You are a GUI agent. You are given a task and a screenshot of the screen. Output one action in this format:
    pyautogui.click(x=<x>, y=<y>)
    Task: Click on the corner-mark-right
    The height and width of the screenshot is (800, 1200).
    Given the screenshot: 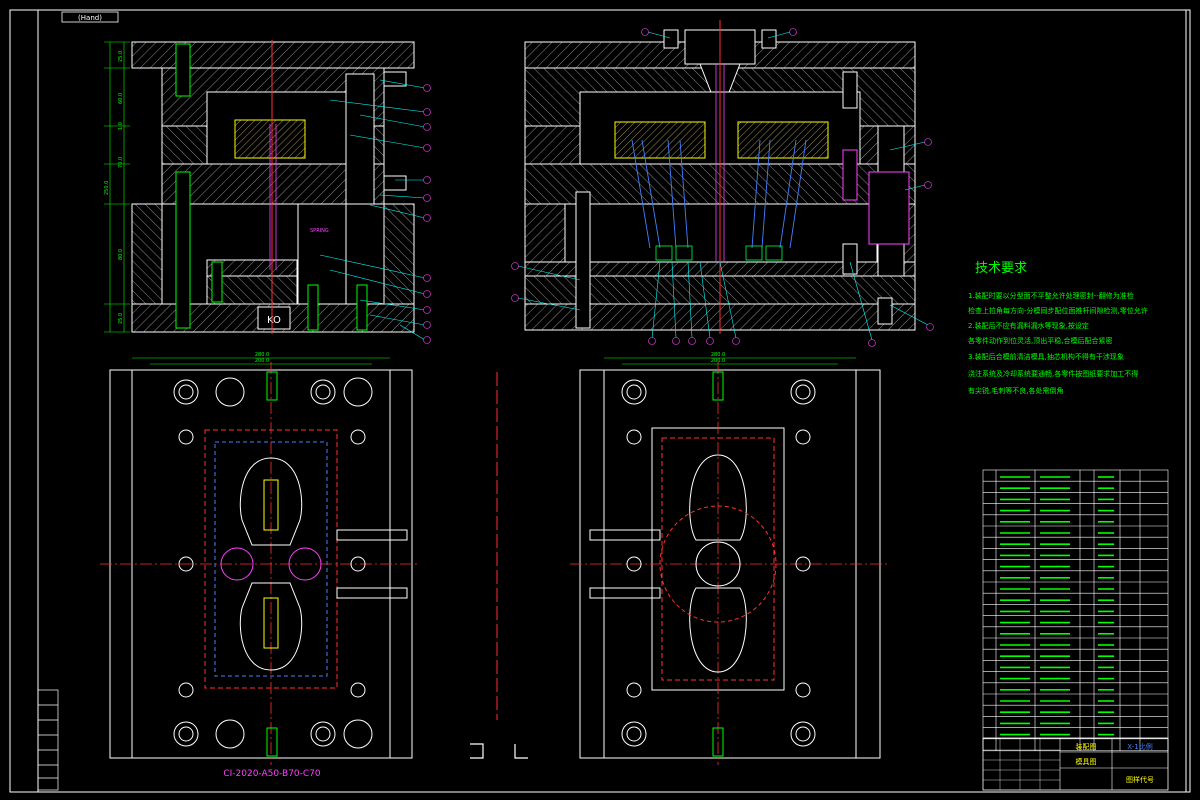 What is the action you would take?
    pyautogui.click(x=521, y=751)
    